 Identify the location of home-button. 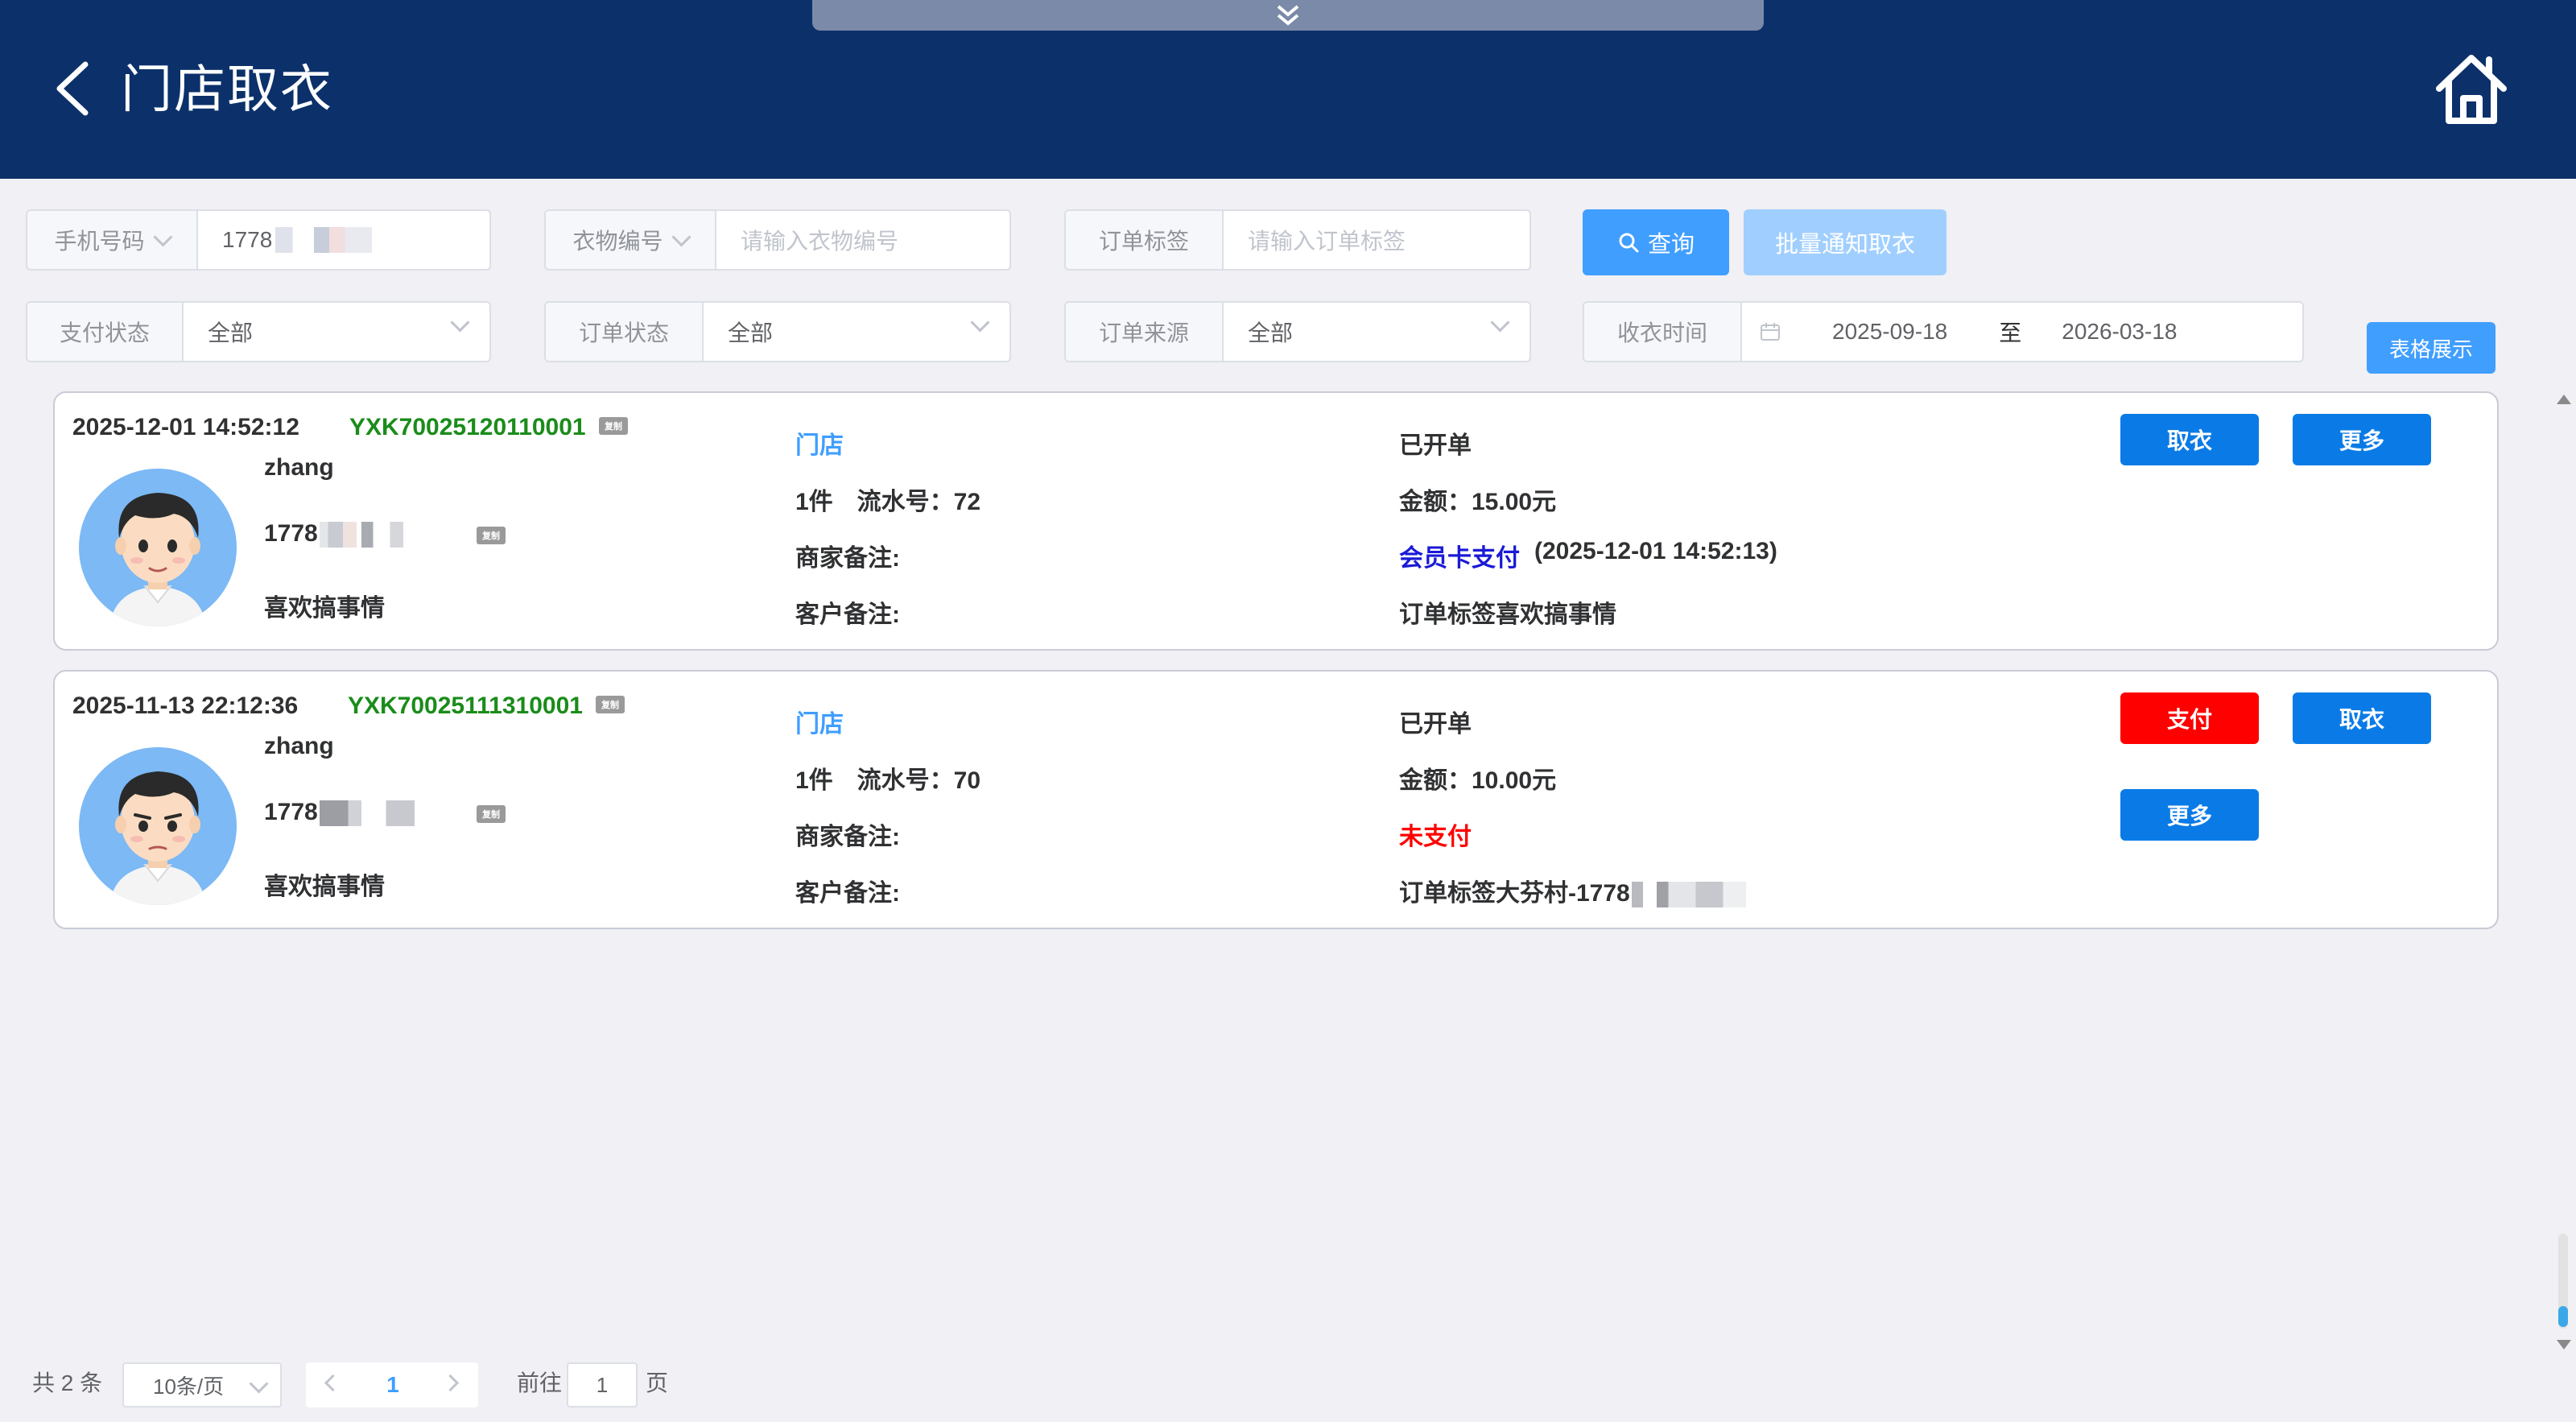
(2471, 89).